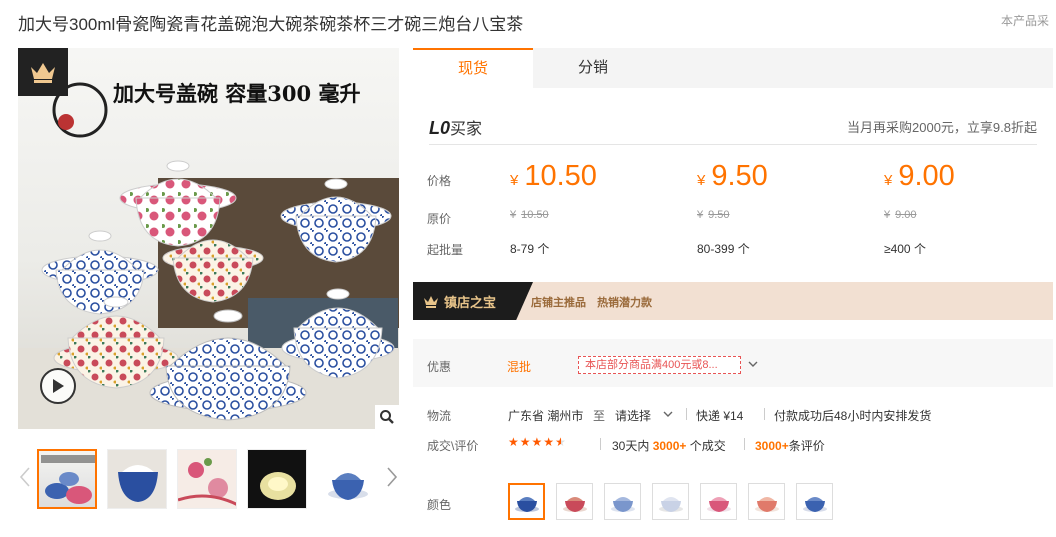 The width and height of the screenshot is (1056, 537). I want to click on promotion-label: 优惠, so click(439, 367).